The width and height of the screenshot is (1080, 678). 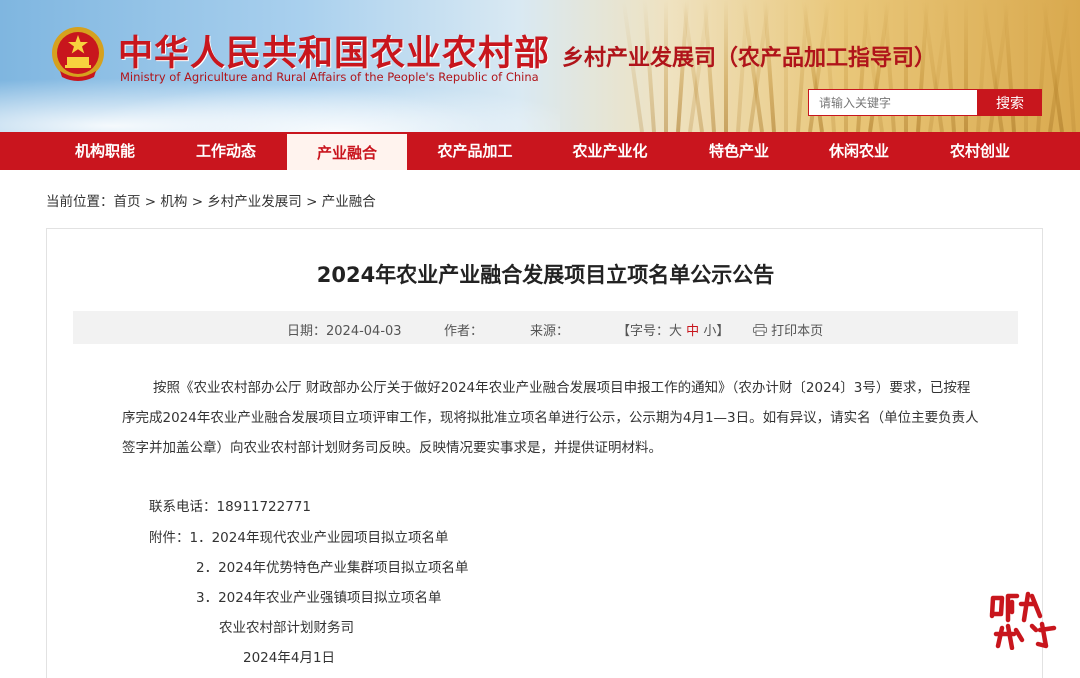 I want to click on article-title: 2024年农业产业融合发展项目立项名单公示公告, so click(x=545, y=275).